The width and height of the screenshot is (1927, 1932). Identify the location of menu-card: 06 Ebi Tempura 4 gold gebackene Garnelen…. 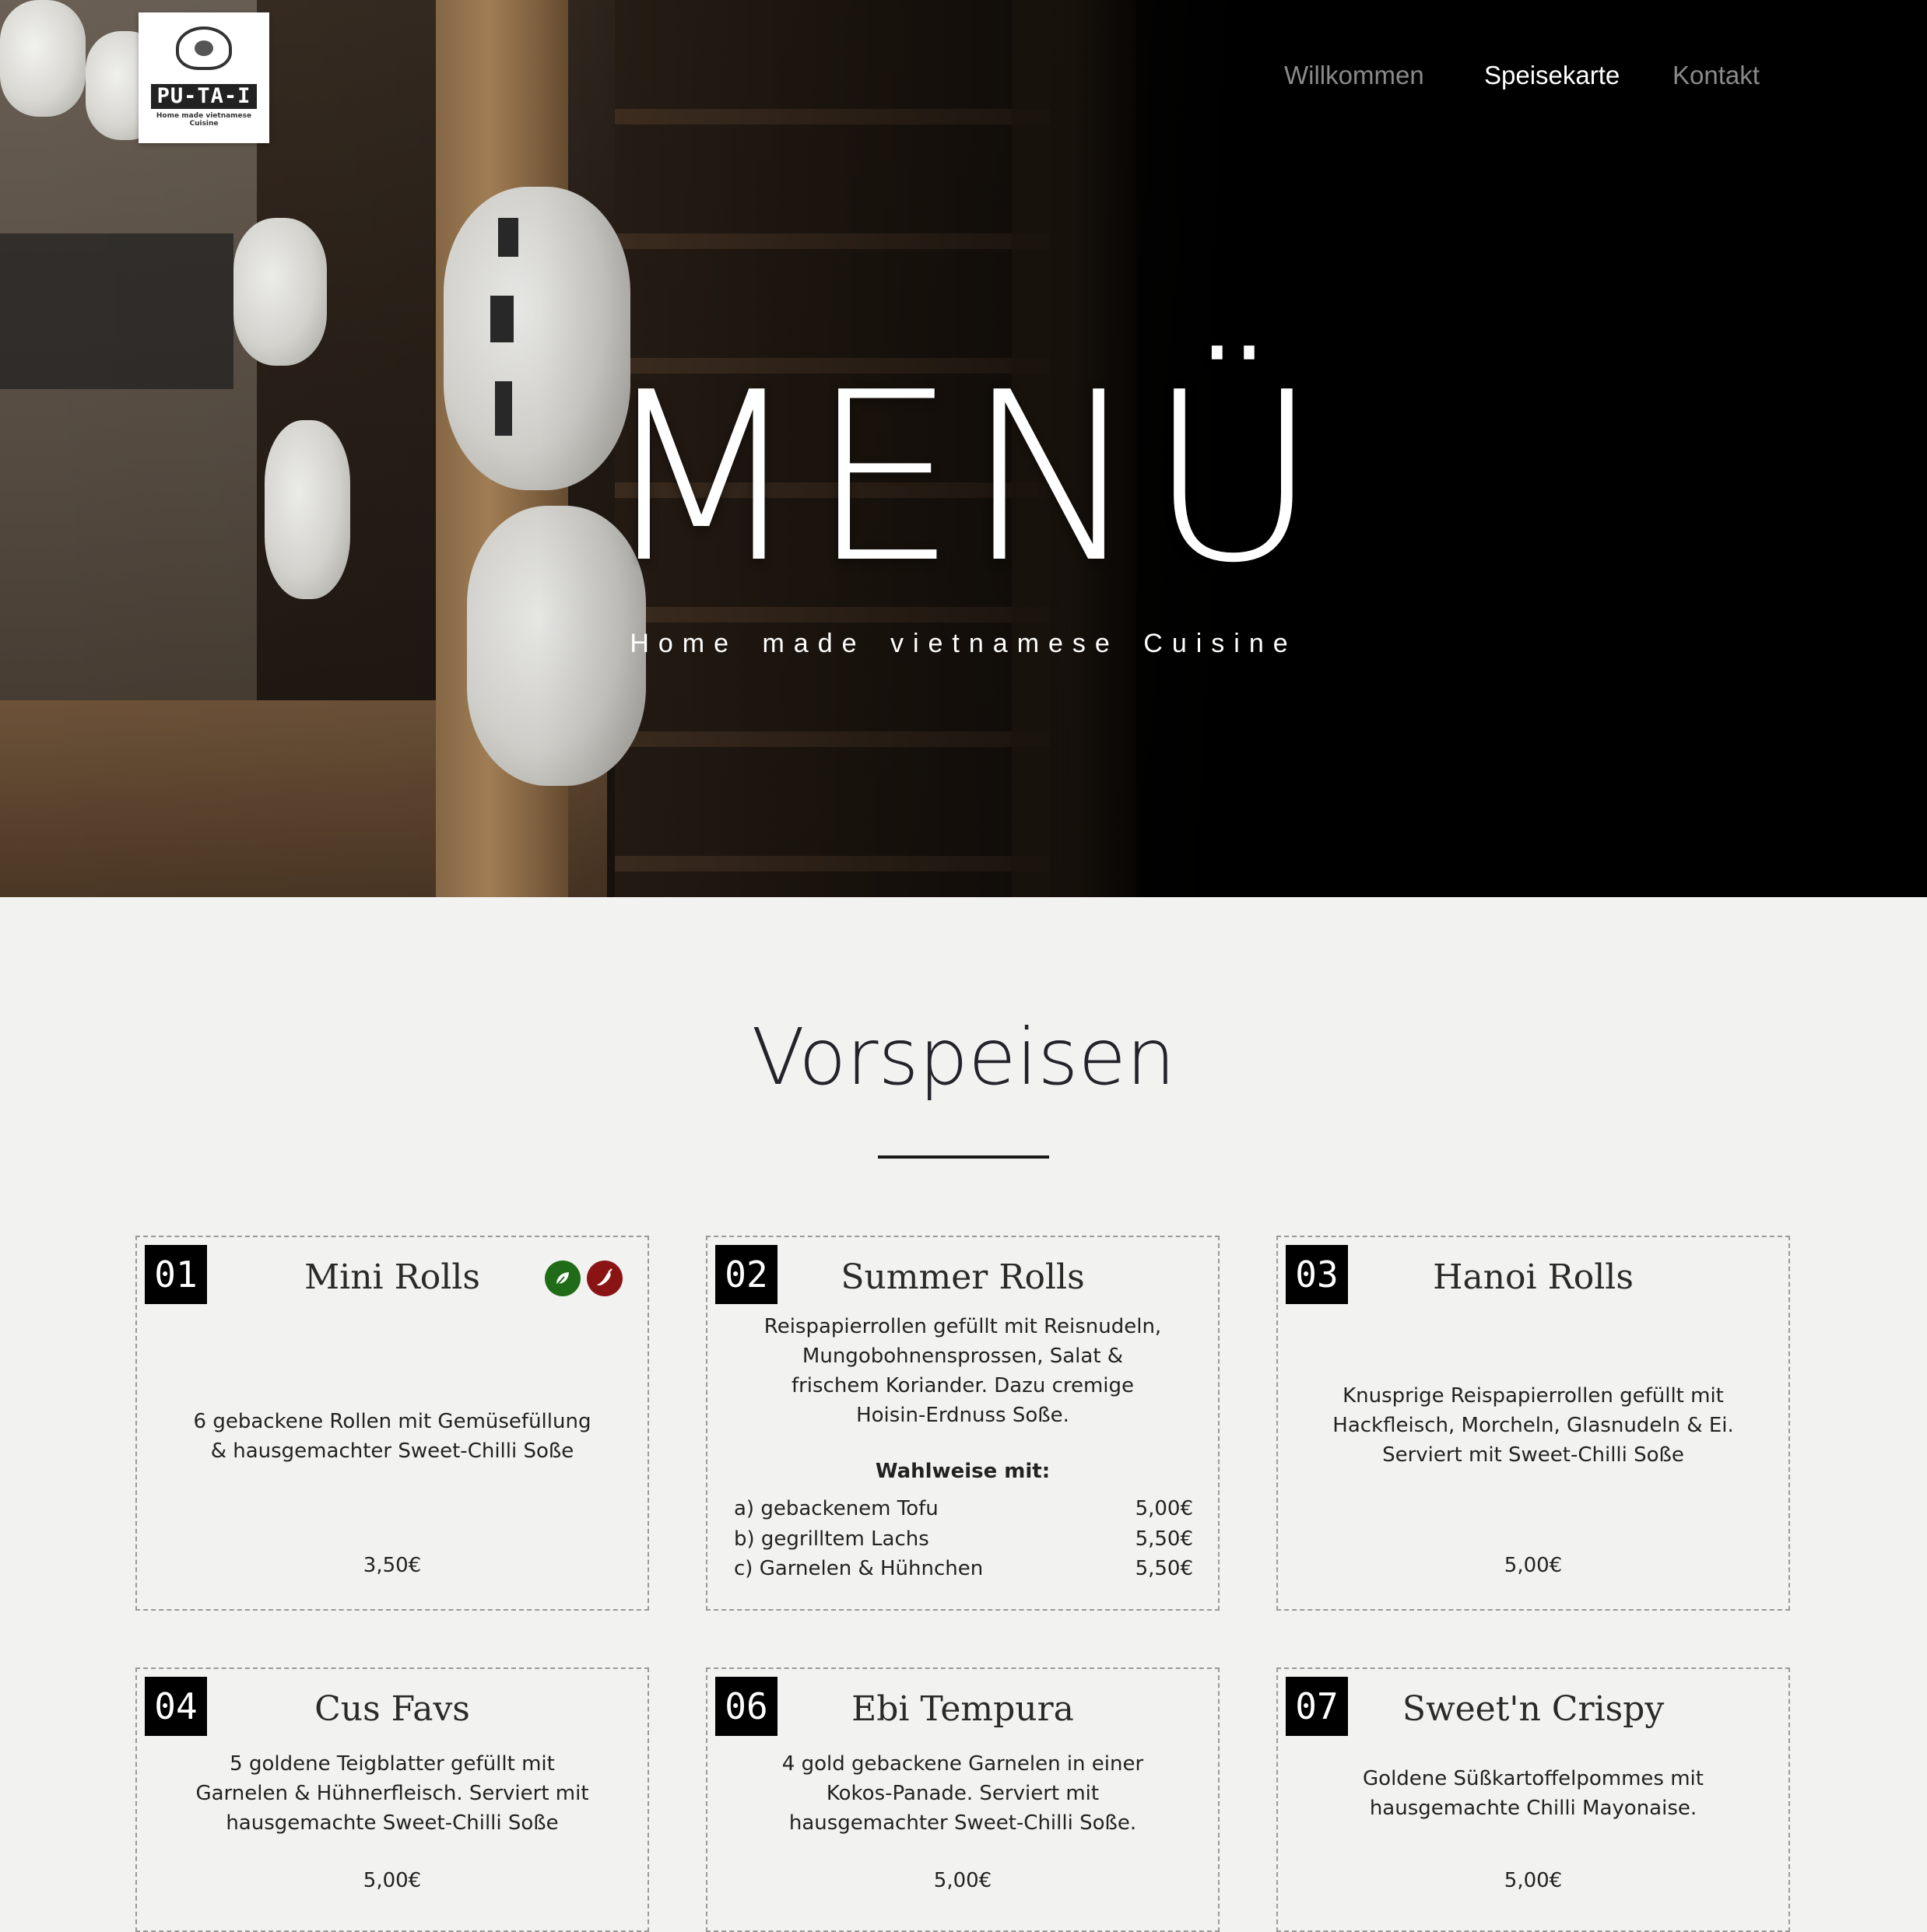
(963, 1800).